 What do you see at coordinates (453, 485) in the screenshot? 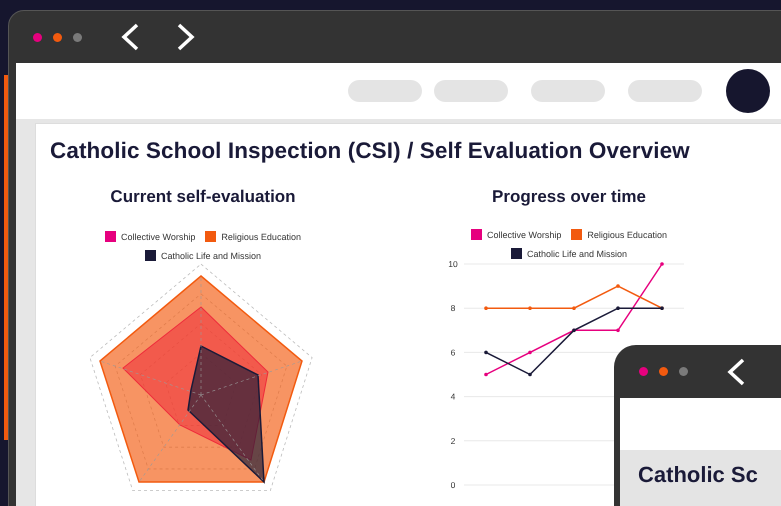
I see `y-tick-label: 0` at bounding box center [453, 485].